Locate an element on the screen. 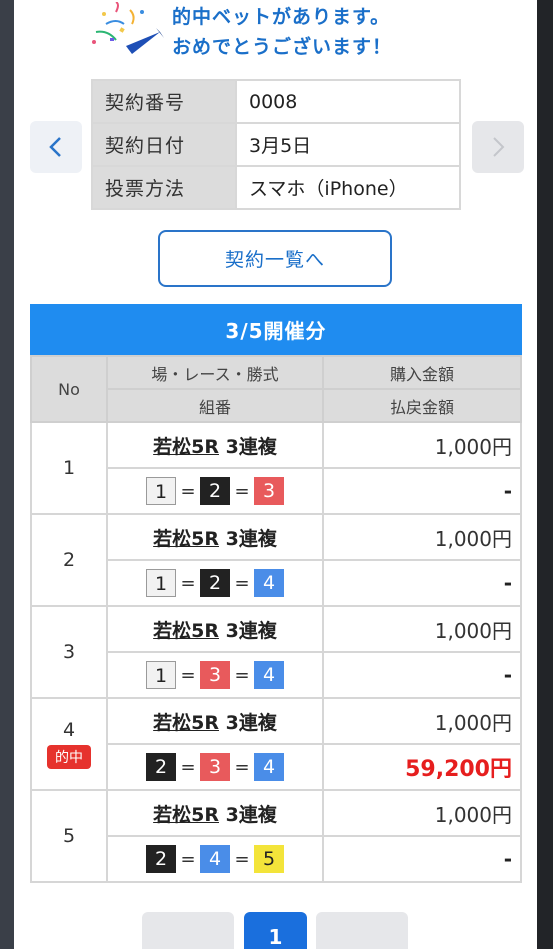 The image size is (553, 949). bet-no-cell: 3 is located at coordinates (69, 652).